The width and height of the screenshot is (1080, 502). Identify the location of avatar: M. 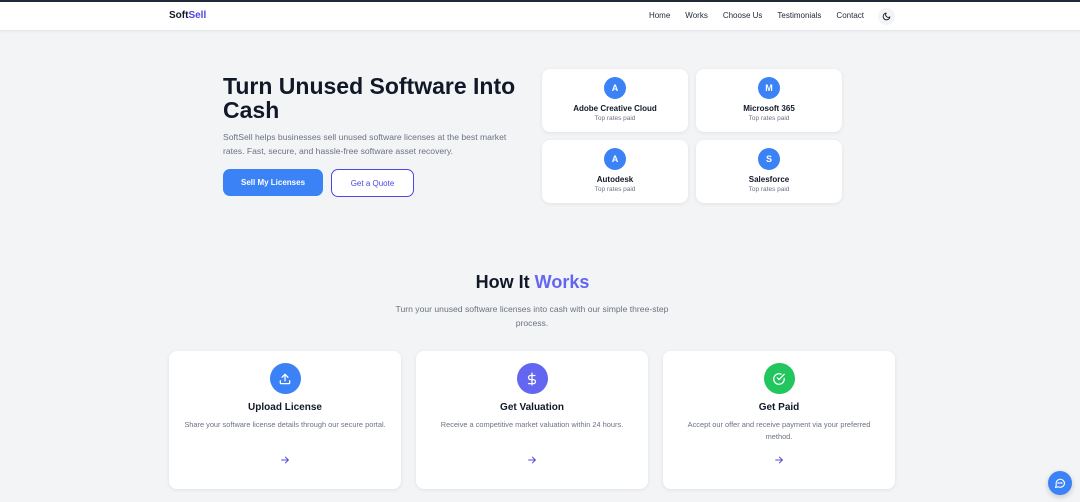
(769, 88).